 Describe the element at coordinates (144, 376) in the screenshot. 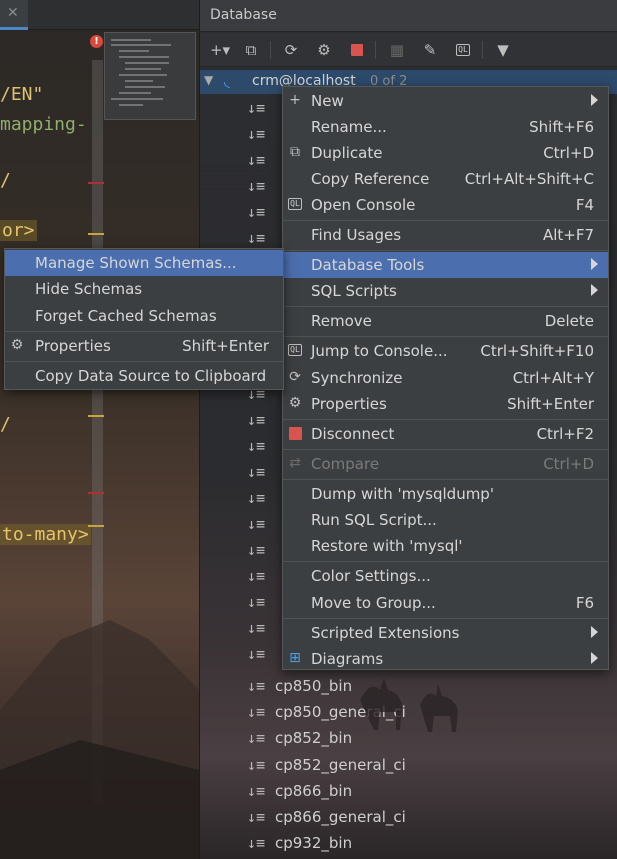

I see `menu-item-copy-data-source: Copy Data Source to Clipboard` at that location.